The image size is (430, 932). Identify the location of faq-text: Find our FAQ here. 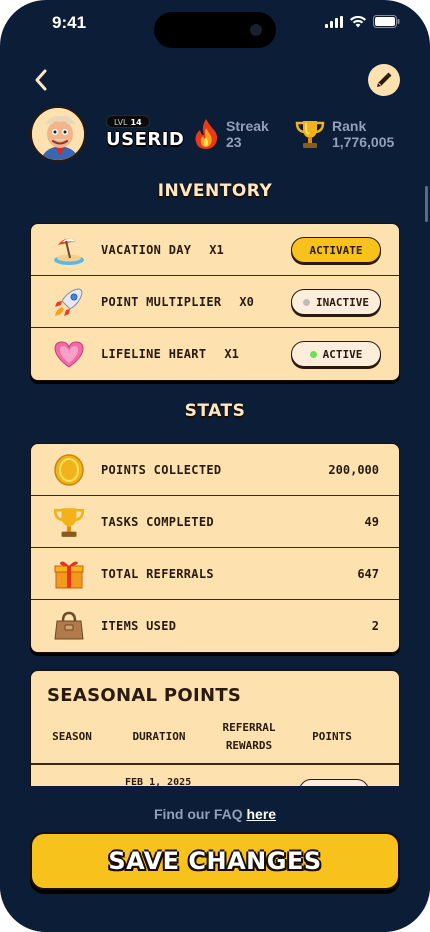
(215, 814).